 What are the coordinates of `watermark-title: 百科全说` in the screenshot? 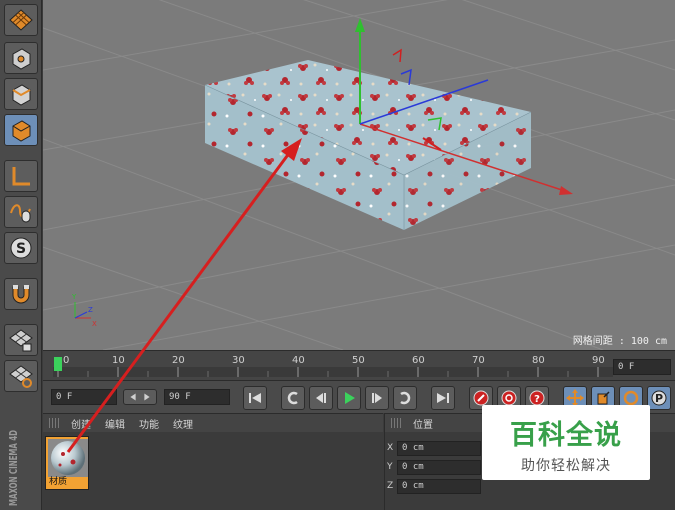 It's located at (566, 435).